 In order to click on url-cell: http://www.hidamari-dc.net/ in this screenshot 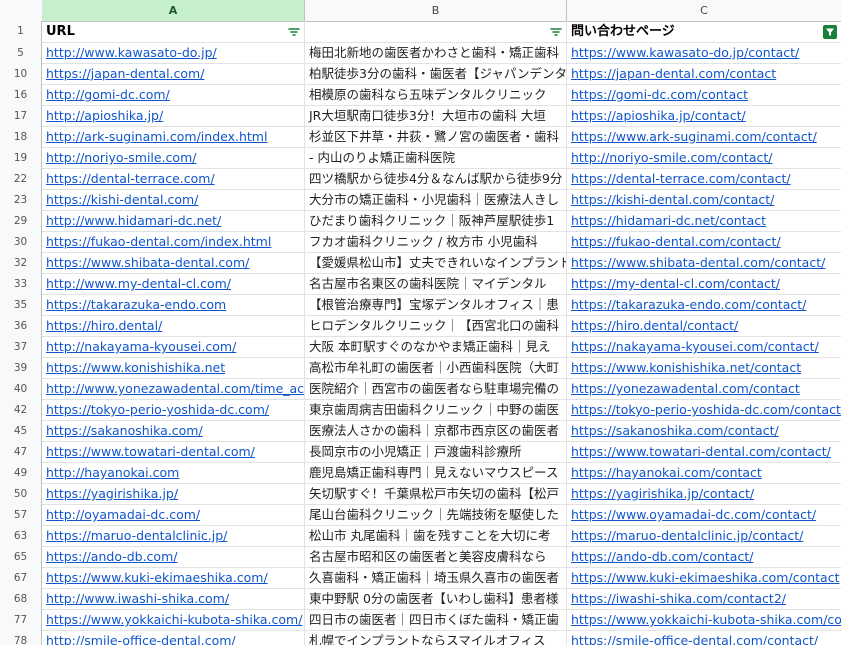, I will do `click(173, 221)`.